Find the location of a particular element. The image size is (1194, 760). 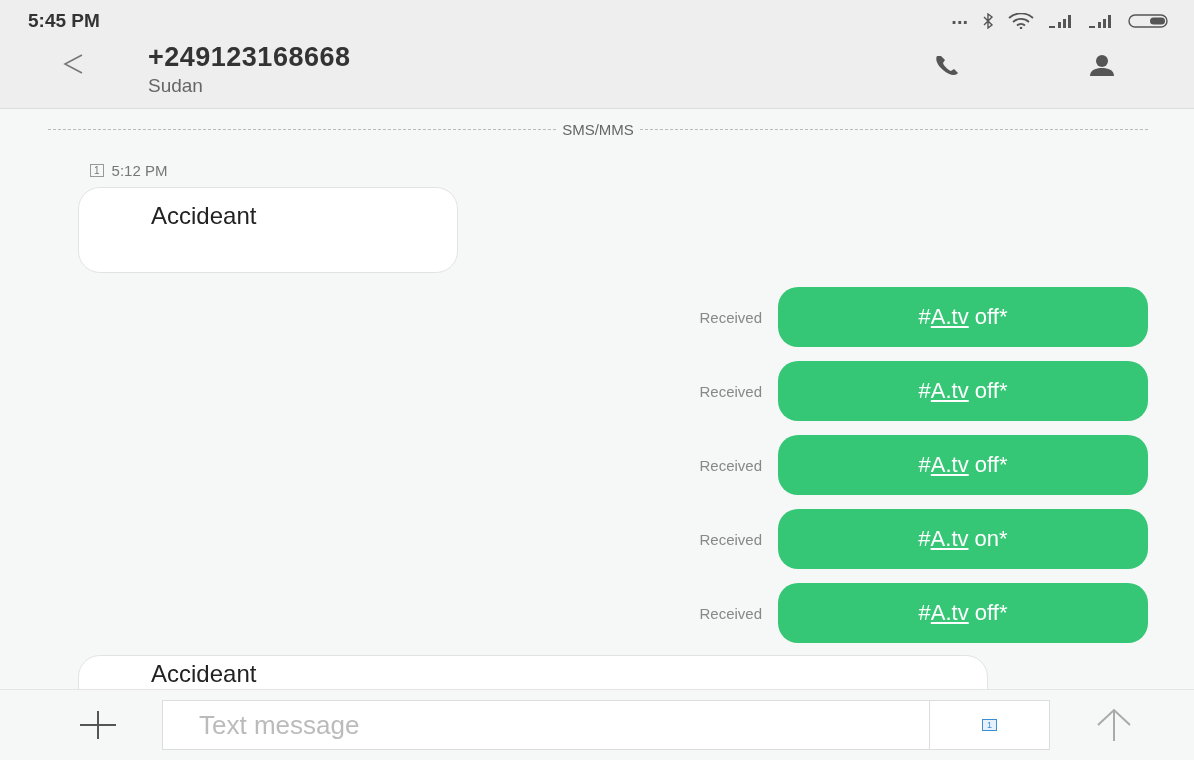

phone-icon is located at coordinates (947, 66).